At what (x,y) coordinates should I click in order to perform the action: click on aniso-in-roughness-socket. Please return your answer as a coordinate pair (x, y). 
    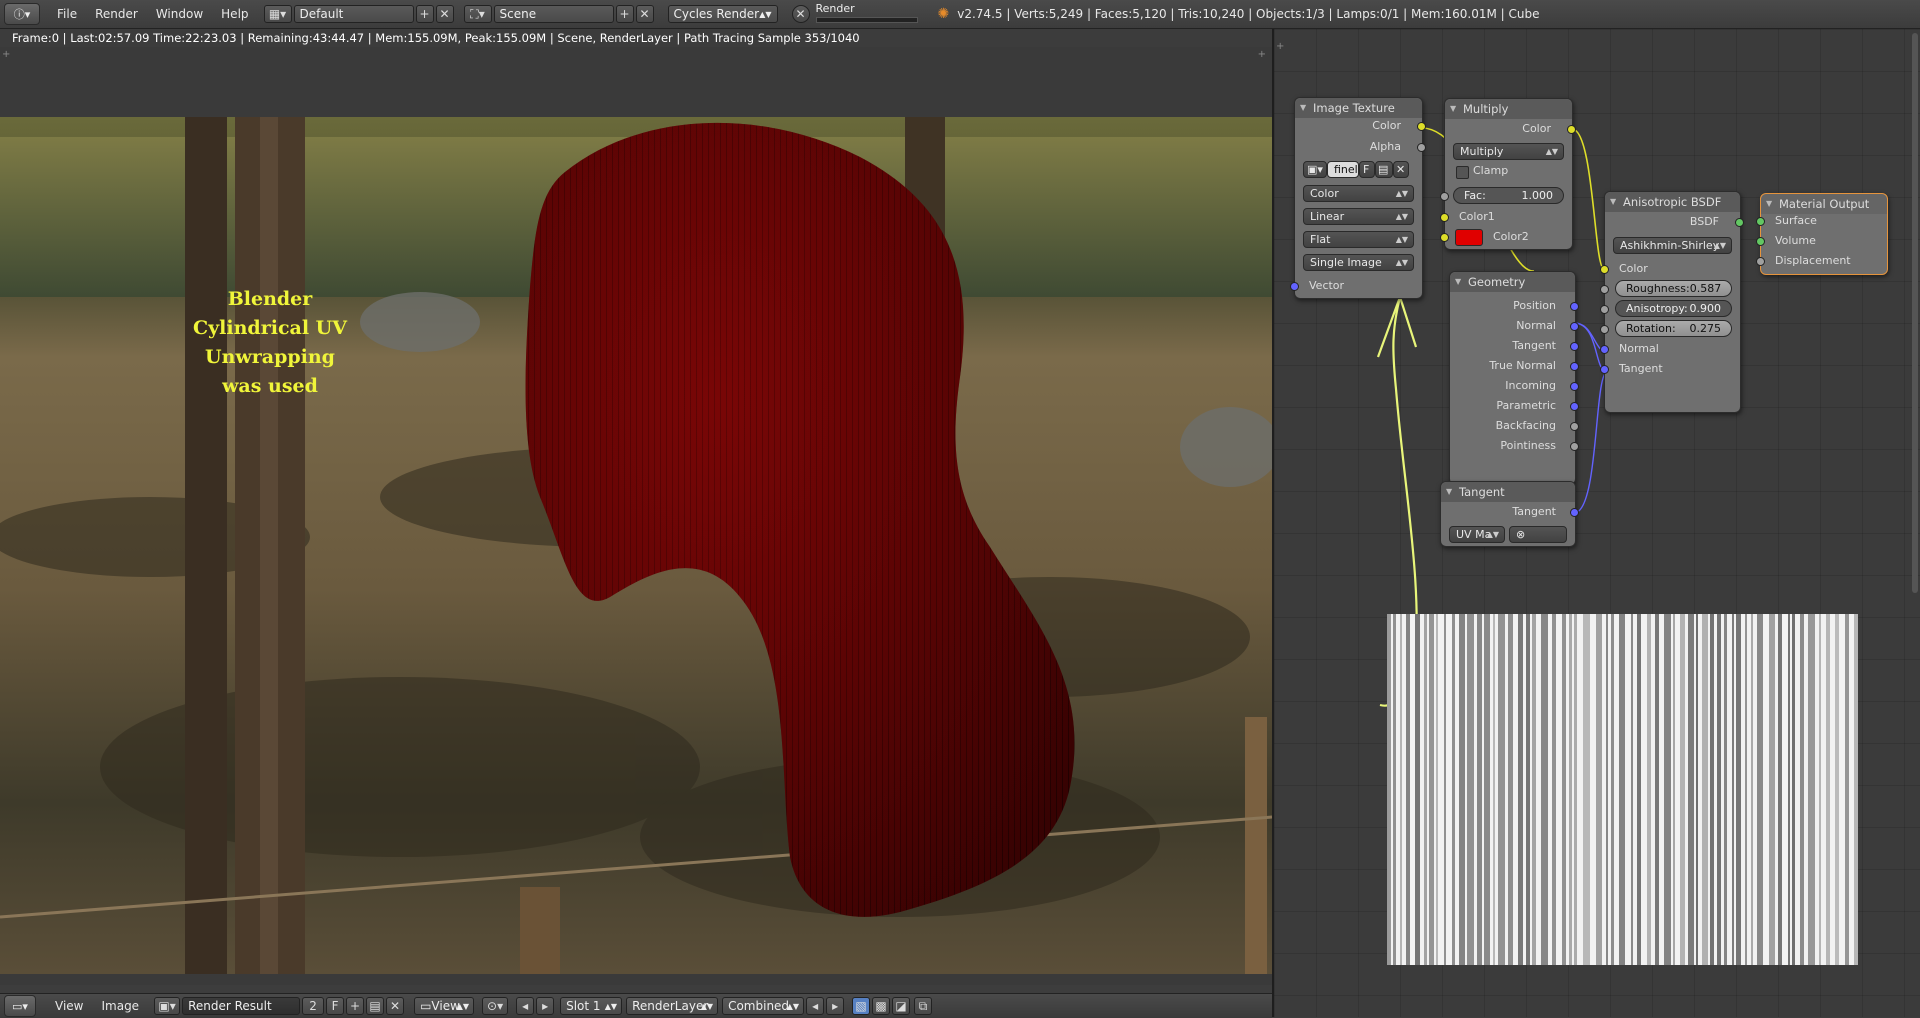
    Looking at the image, I should click on (1604, 289).